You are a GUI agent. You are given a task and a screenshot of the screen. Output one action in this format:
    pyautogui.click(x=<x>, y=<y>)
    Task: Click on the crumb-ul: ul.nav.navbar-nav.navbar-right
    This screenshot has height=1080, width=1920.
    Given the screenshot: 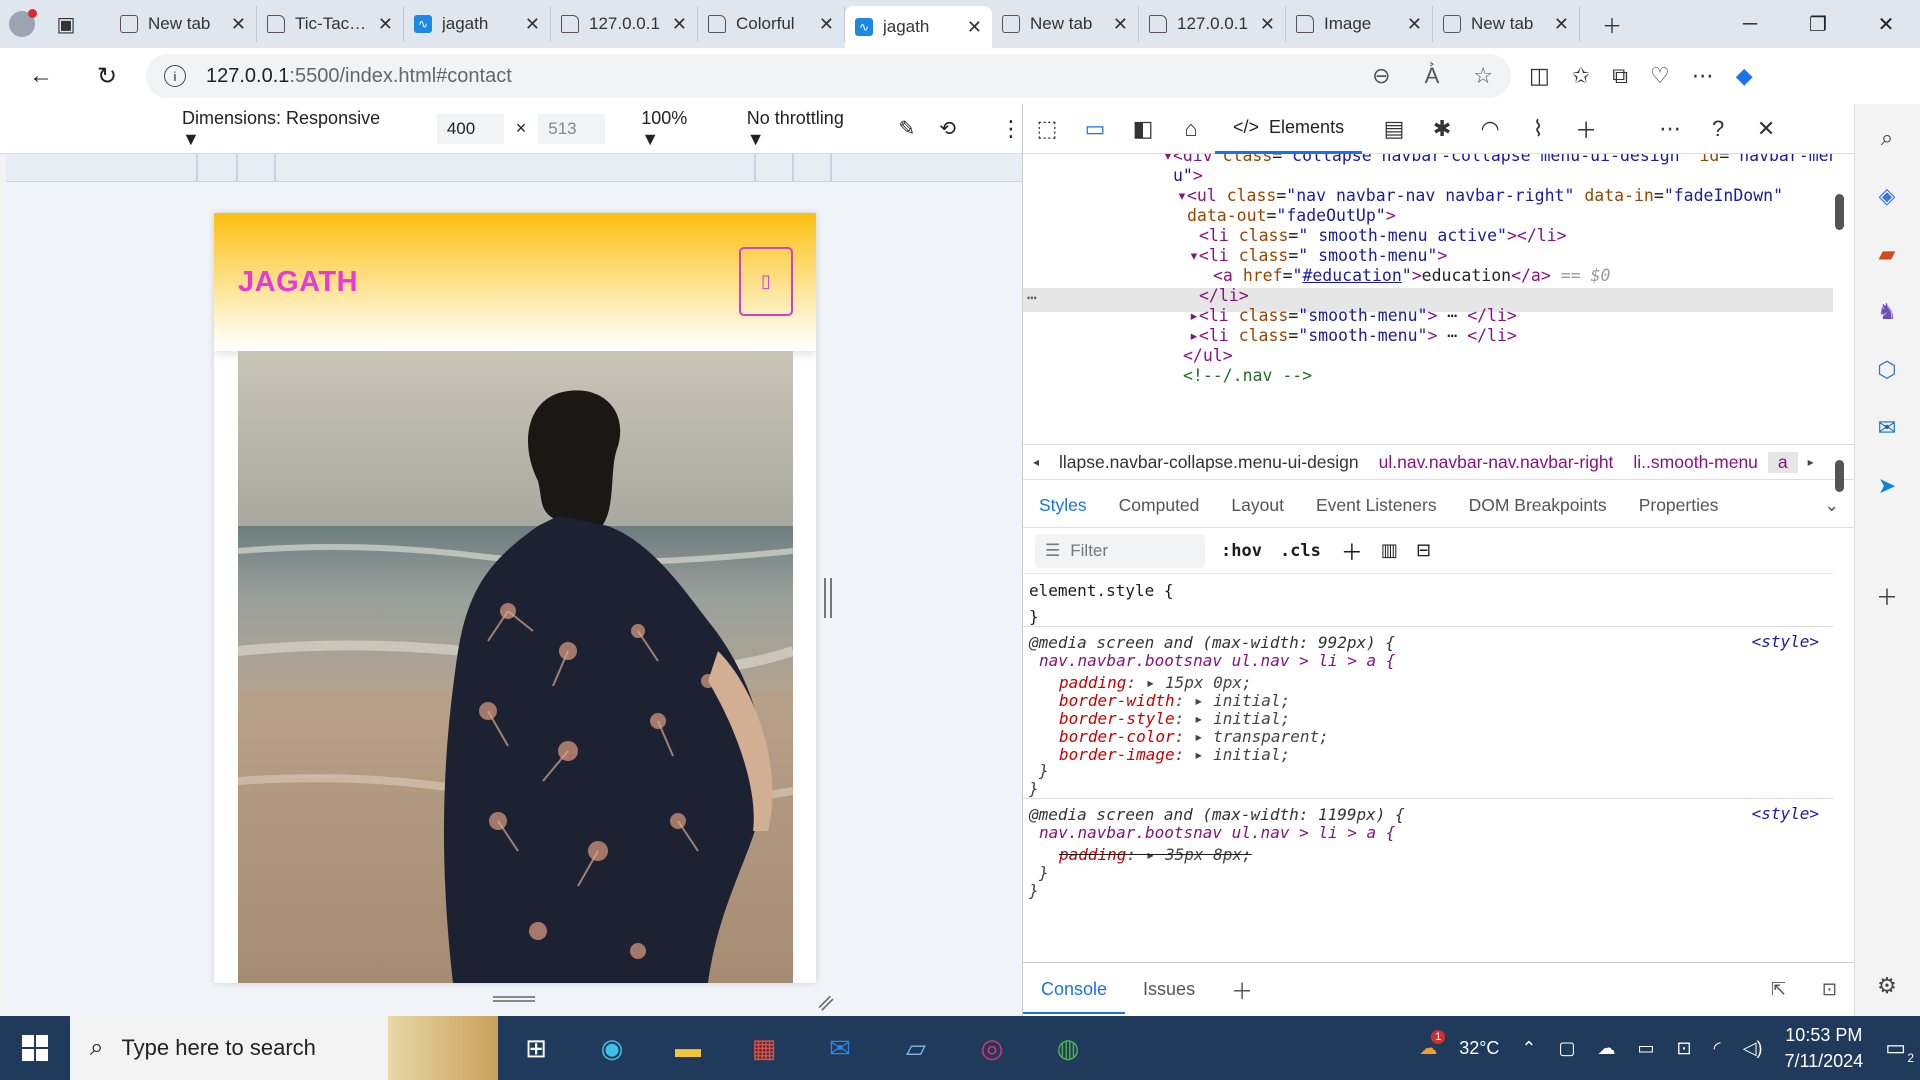 What is the action you would take?
    pyautogui.click(x=1496, y=462)
    